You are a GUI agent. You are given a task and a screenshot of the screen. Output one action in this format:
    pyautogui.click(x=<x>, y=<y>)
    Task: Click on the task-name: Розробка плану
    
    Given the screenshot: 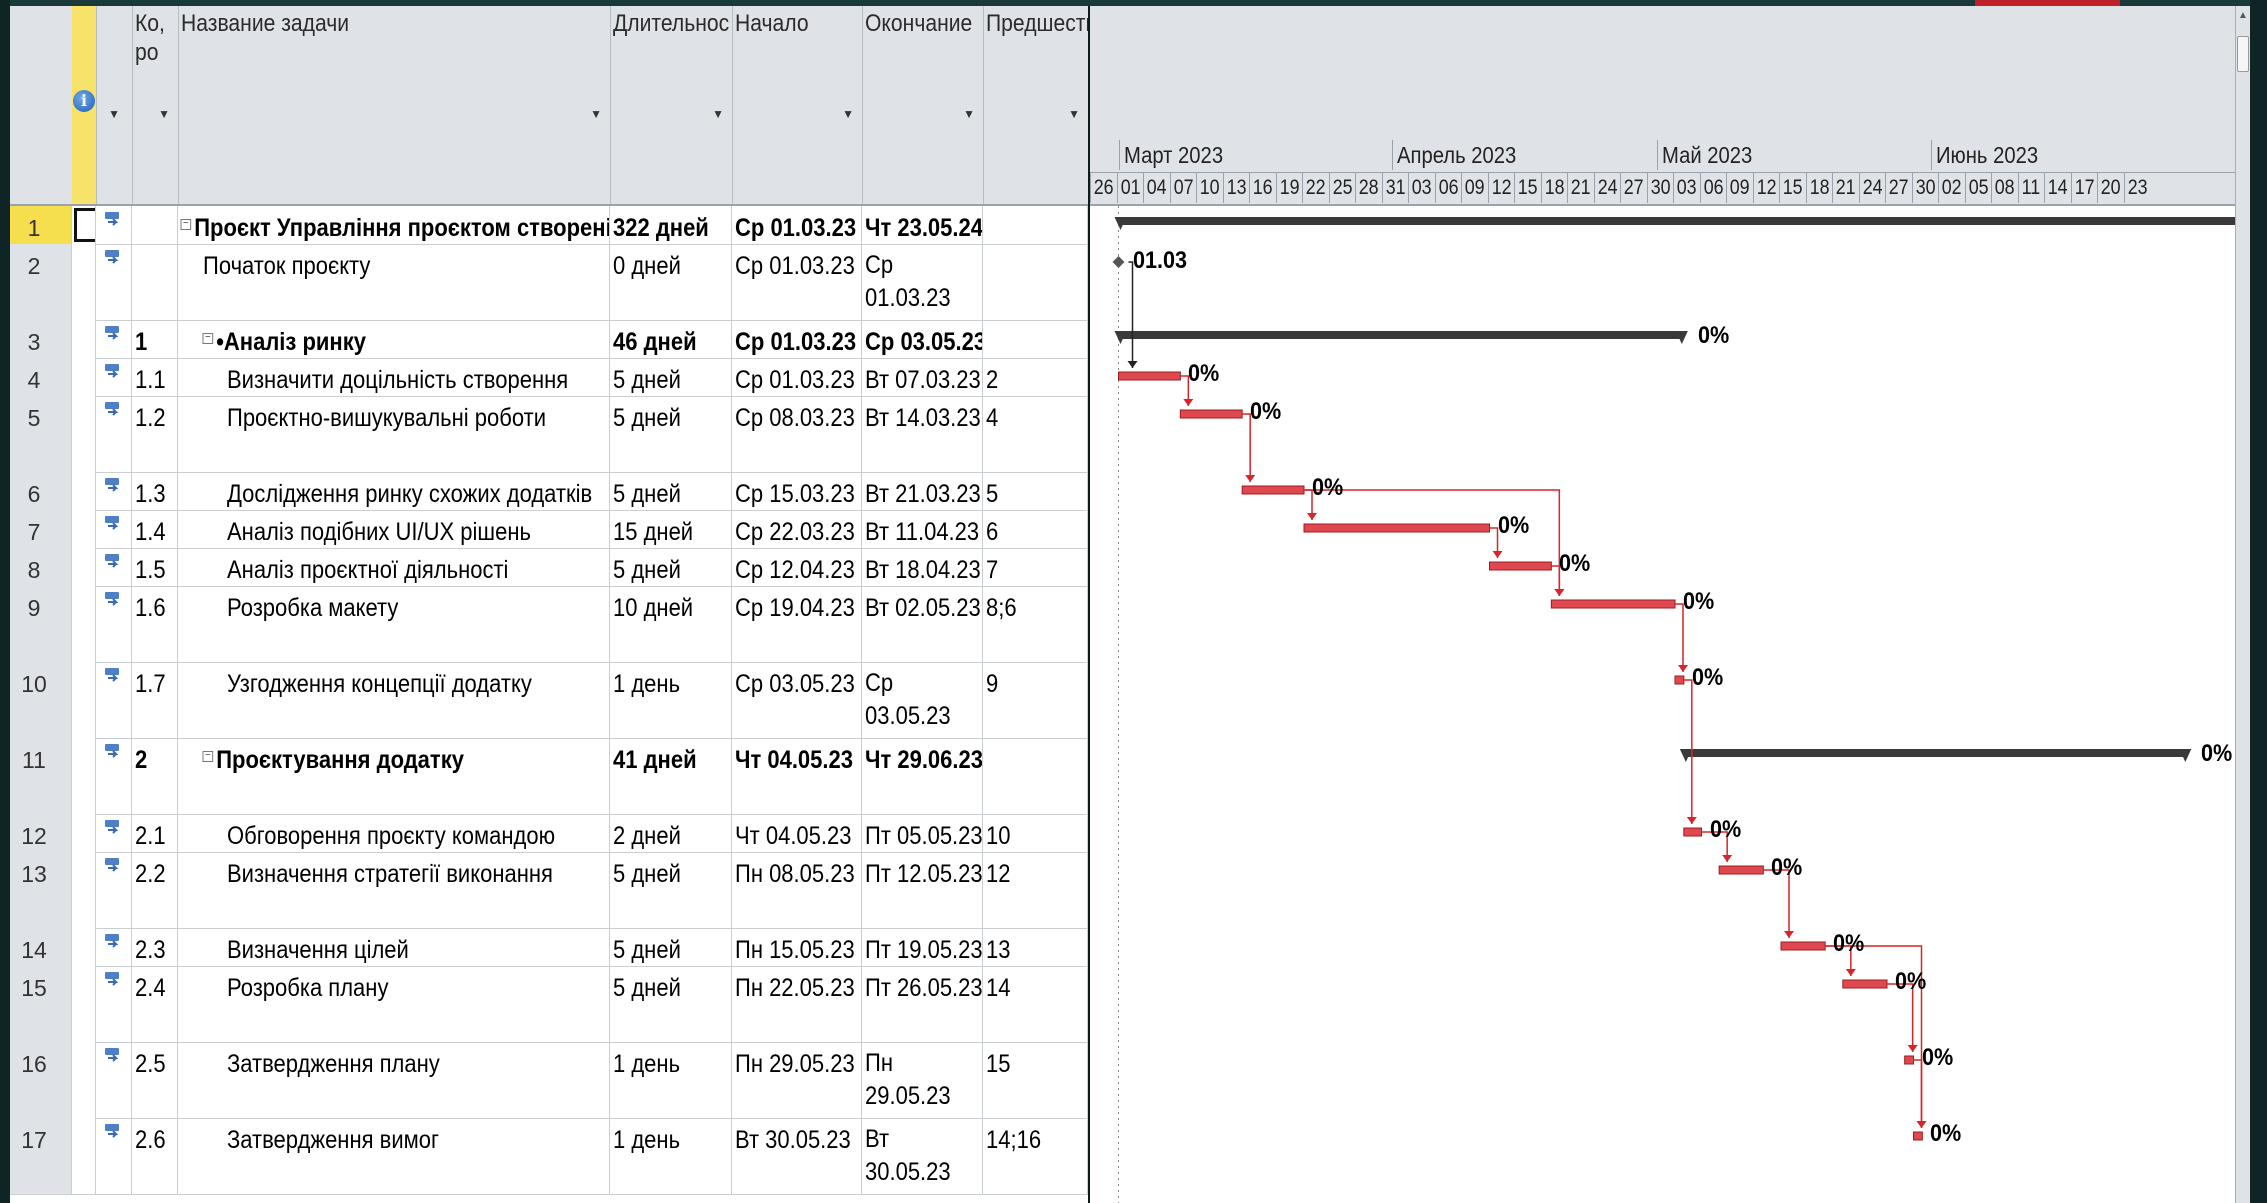 What is the action you would take?
    pyautogui.click(x=394, y=1004)
    